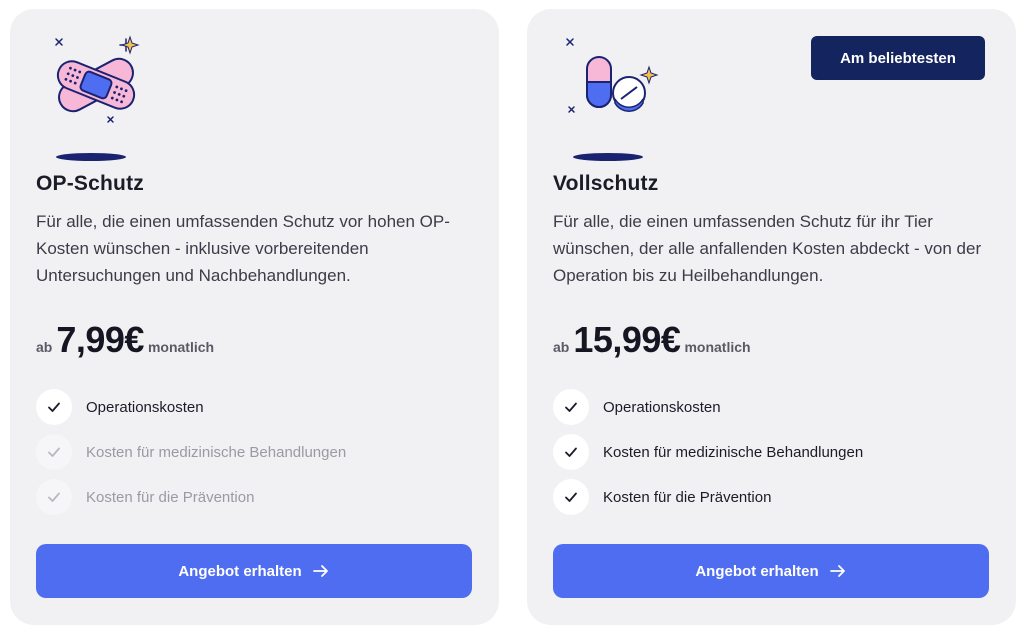  I want to click on plan-title: Vollschutz, so click(606, 183).